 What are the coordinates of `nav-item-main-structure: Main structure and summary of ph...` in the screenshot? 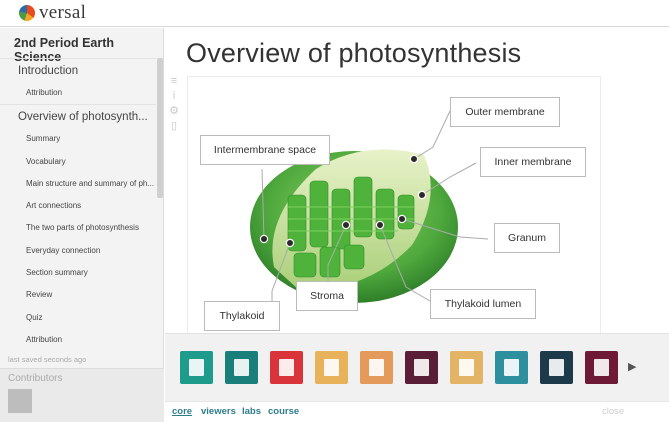 It's located at (78, 184).